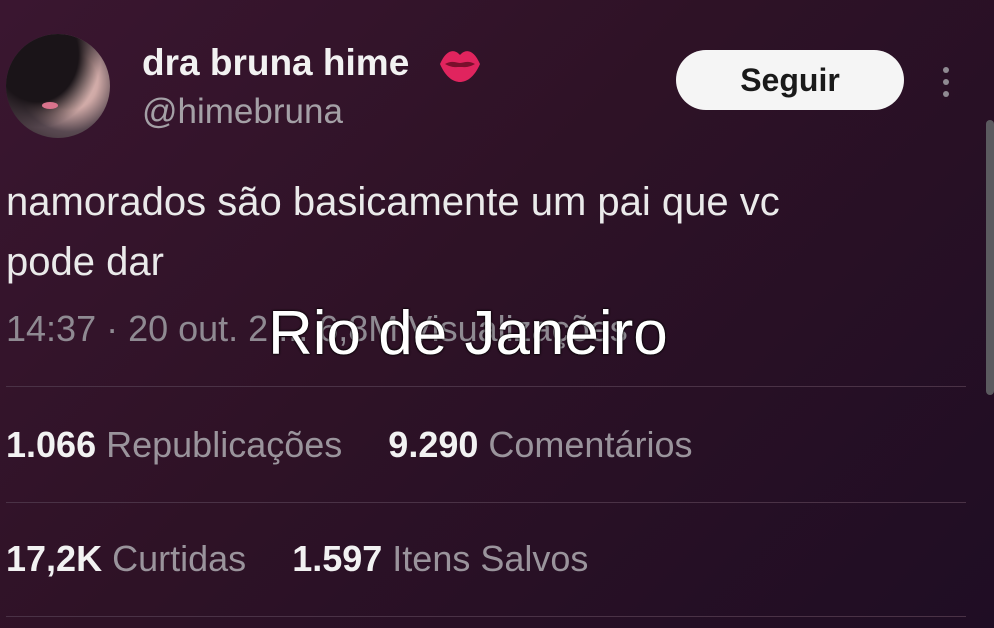 This screenshot has height=628, width=994. I want to click on more-options-icon, so click(946, 82).